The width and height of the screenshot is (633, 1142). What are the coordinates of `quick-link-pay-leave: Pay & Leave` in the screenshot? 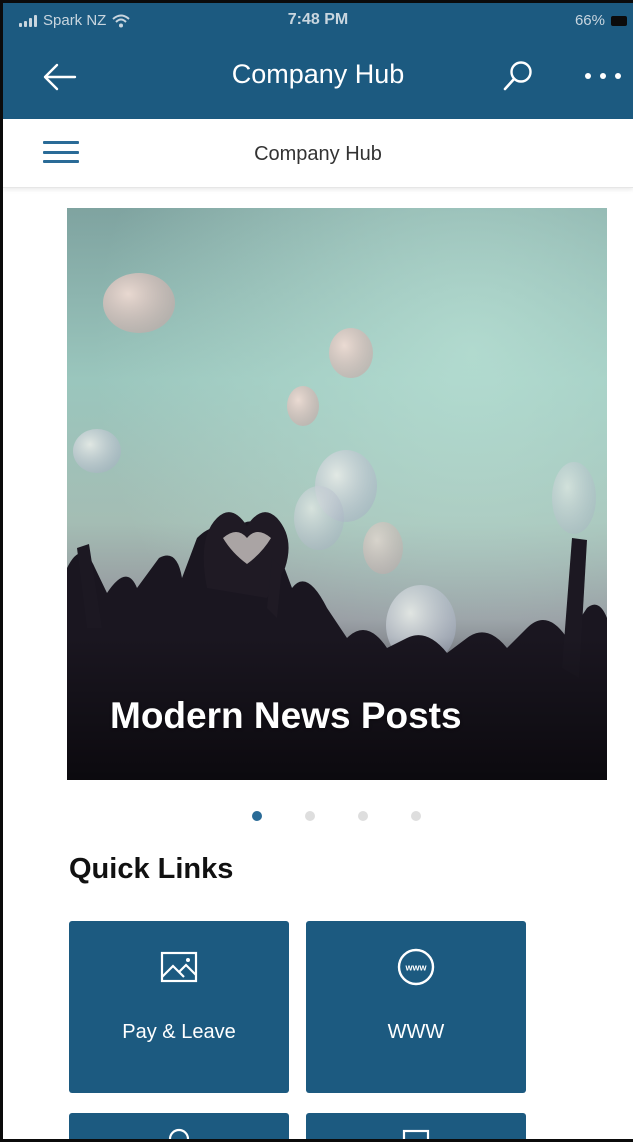 It's located at (179, 1007).